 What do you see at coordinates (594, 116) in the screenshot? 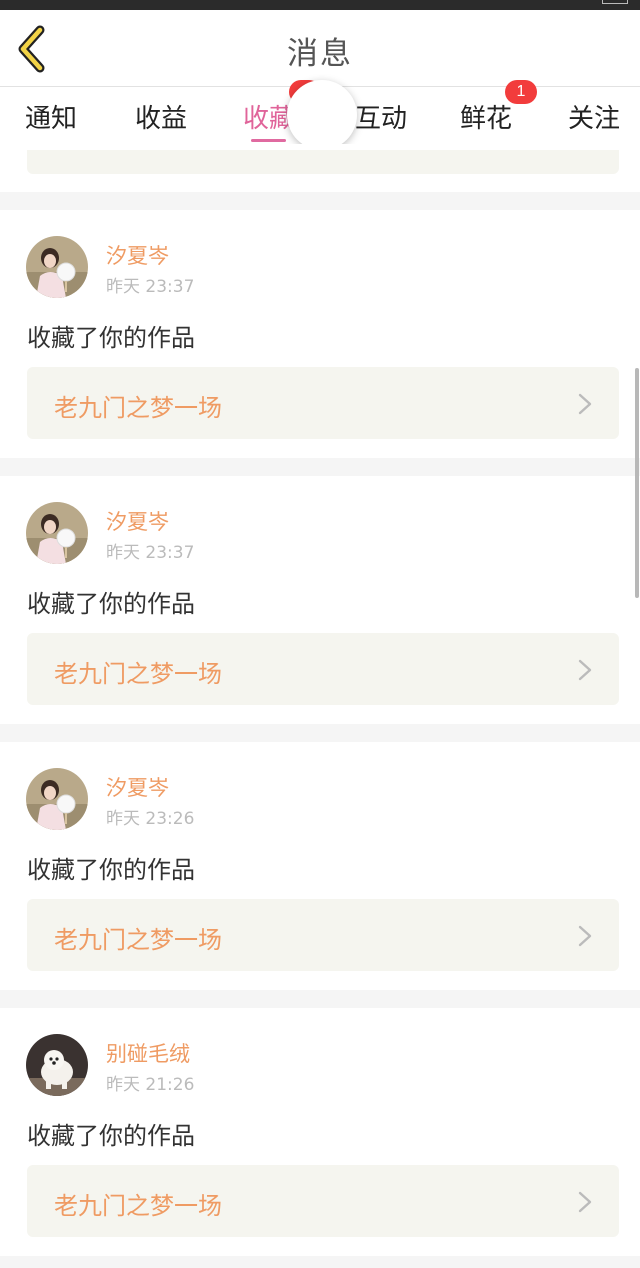
I see `tab-follows: 关注` at bounding box center [594, 116].